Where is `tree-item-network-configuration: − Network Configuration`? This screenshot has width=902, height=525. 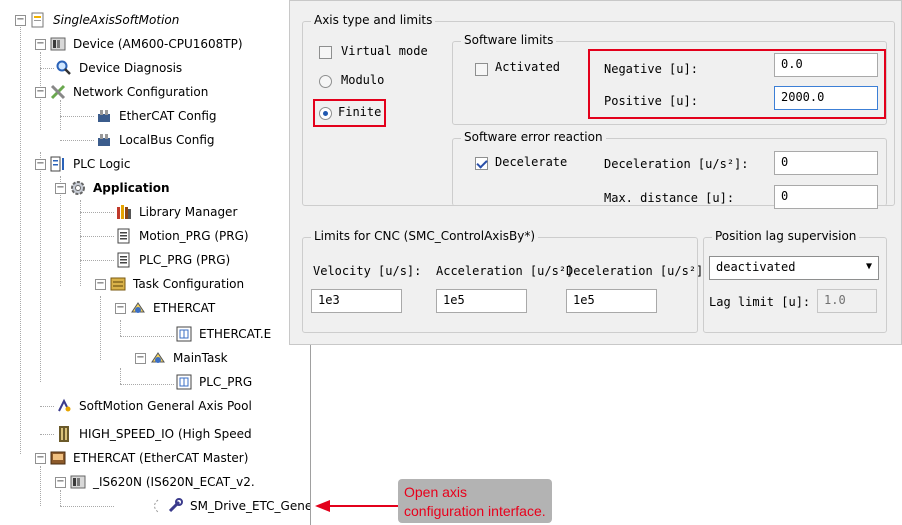 tree-item-network-configuration: − Network Configuration is located at coordinates (122, 92).